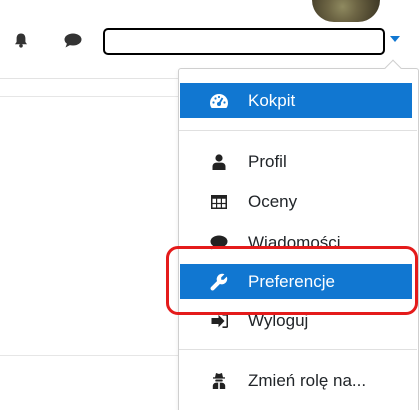 The image size is (419, 410). What do you see at coordinates (219, 320) in the screenshot?
I see `sign-out-icon` at bounding box center [219, 320].